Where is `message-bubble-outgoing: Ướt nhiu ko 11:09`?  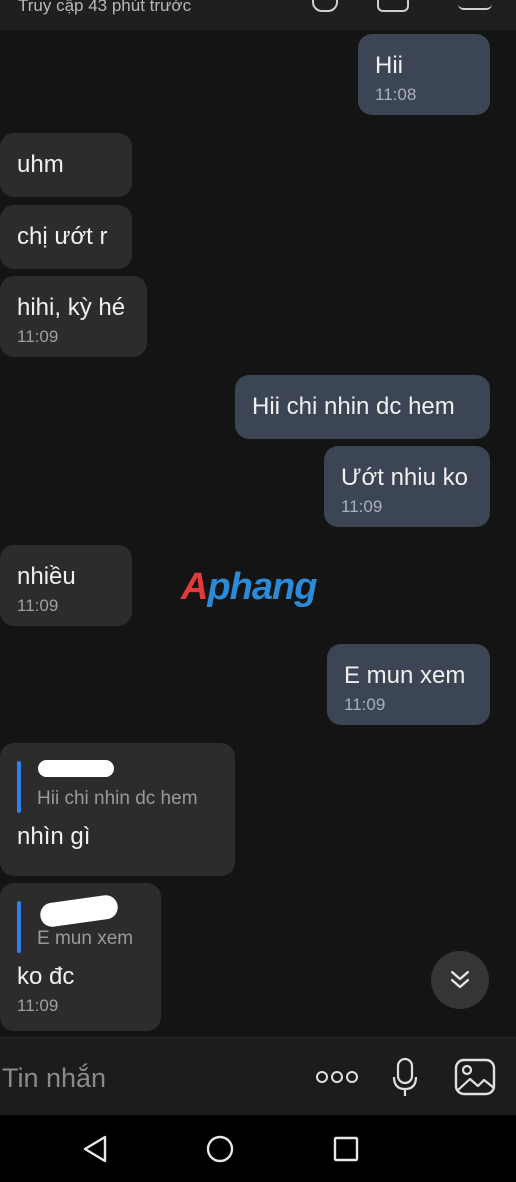 message-bubble-outgoing: Ướt nhiu ko 11:09 is located at coordinates (407, 486).